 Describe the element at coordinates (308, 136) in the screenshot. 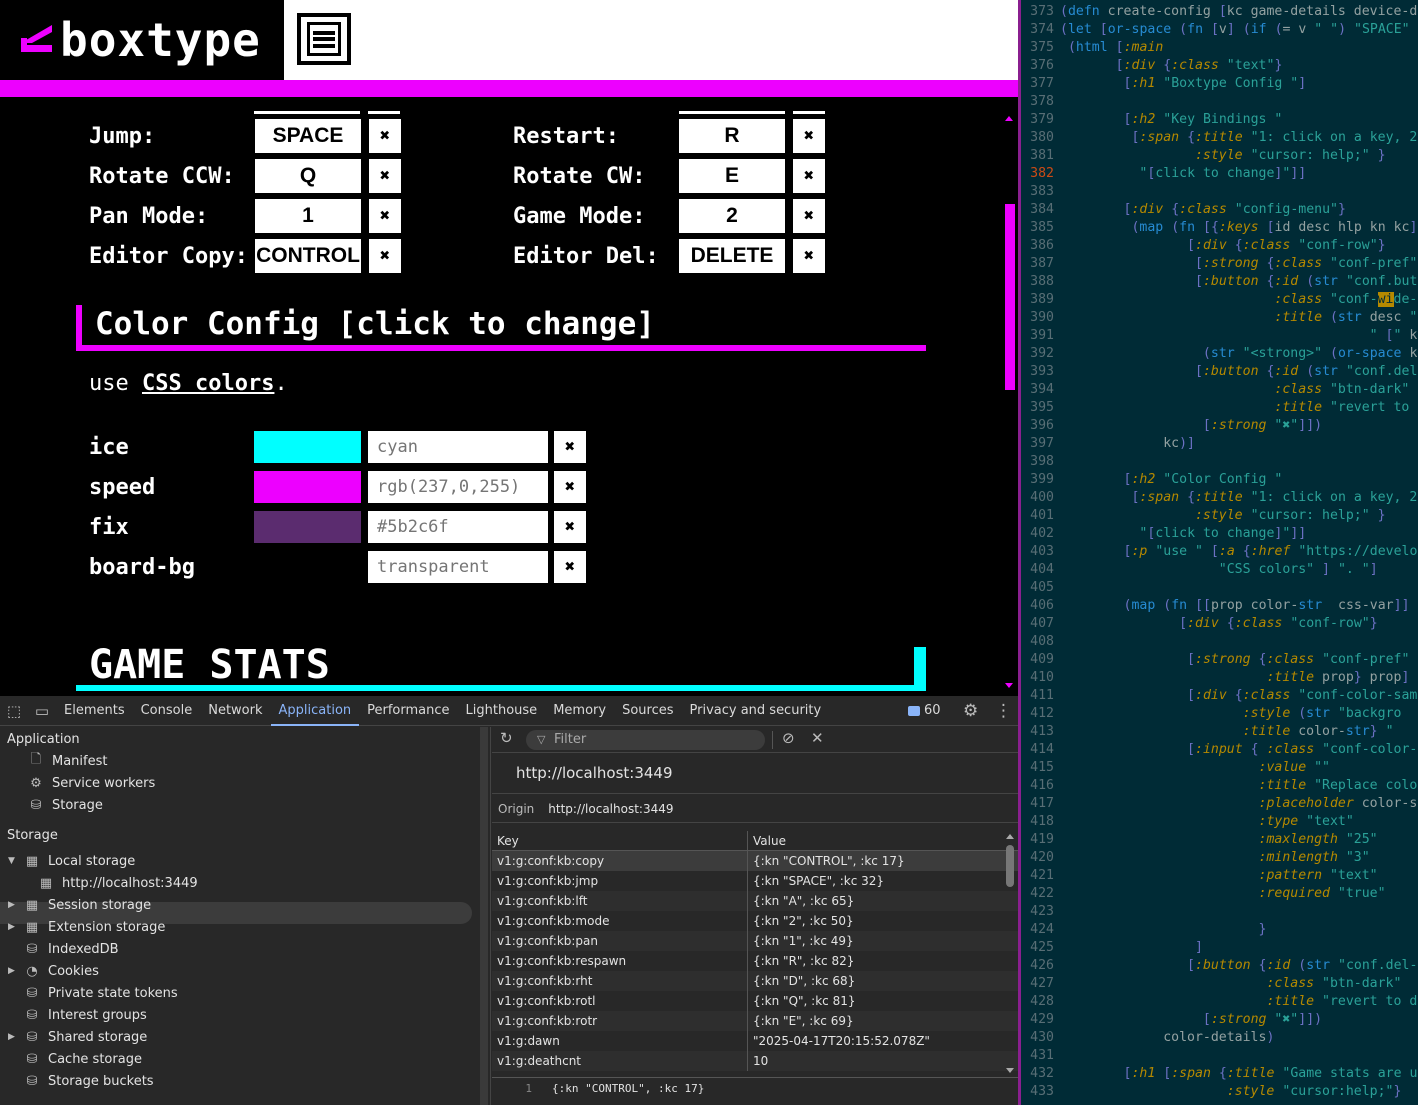

I see `keybinding-button-jump: SPACE` at that location.